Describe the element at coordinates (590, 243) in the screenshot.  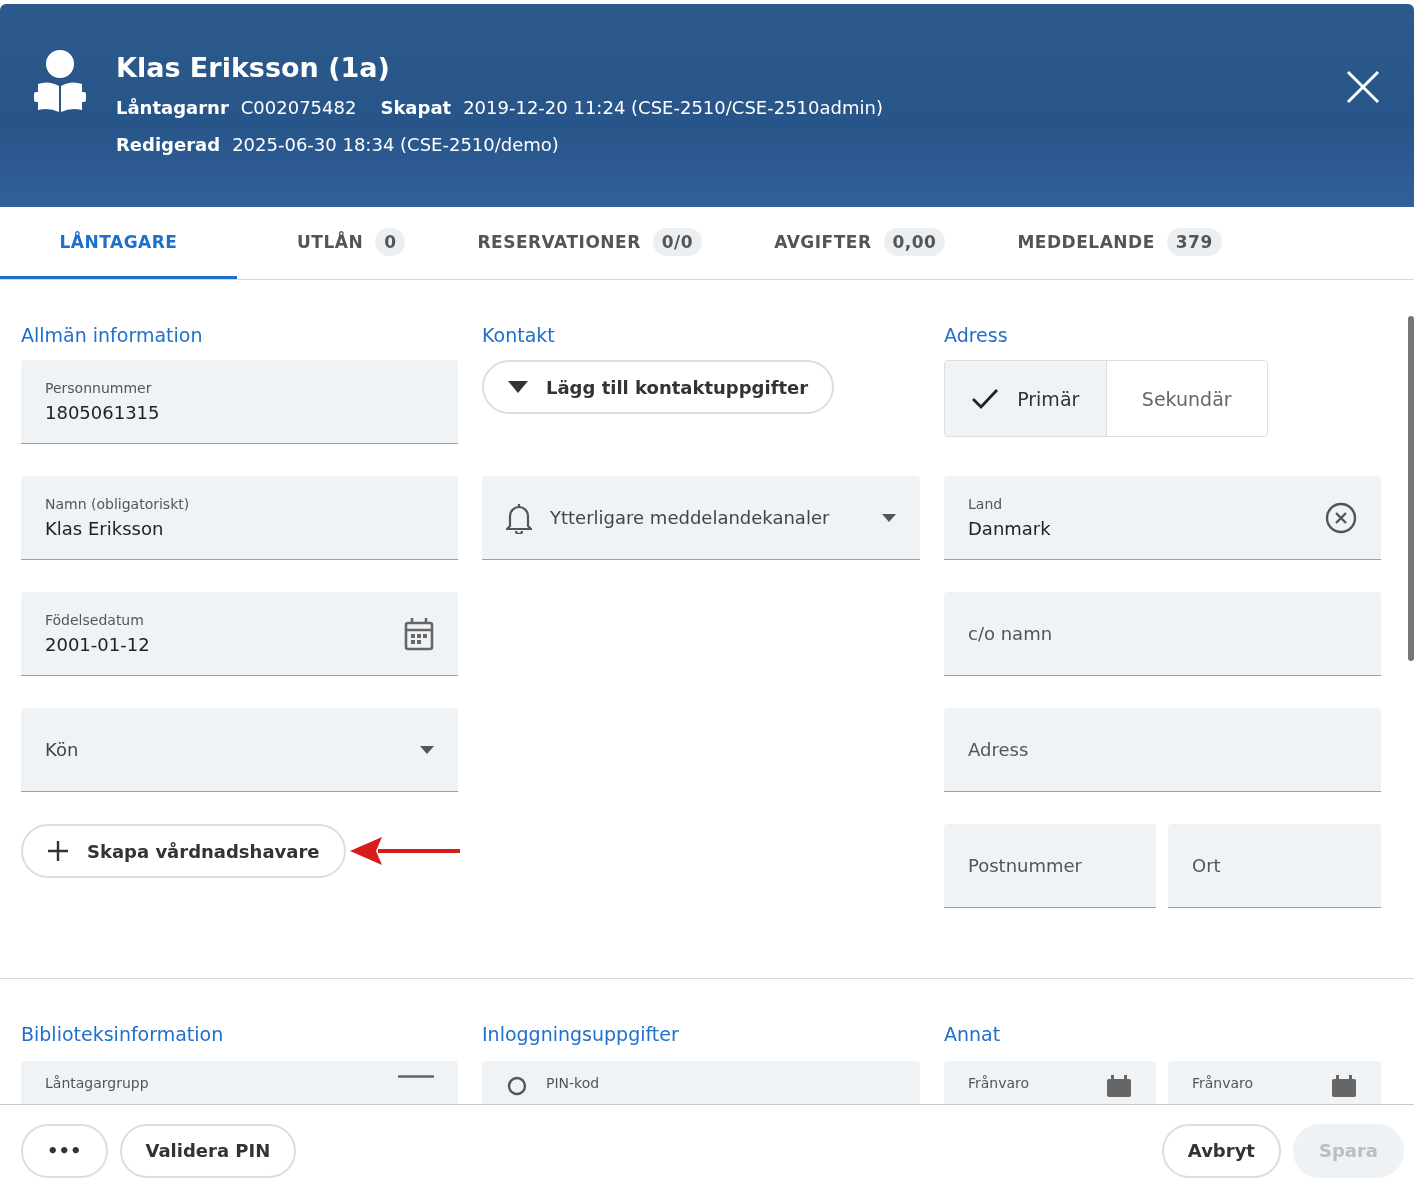
I see `tab: RESERVATIONER 0/0` at that location.